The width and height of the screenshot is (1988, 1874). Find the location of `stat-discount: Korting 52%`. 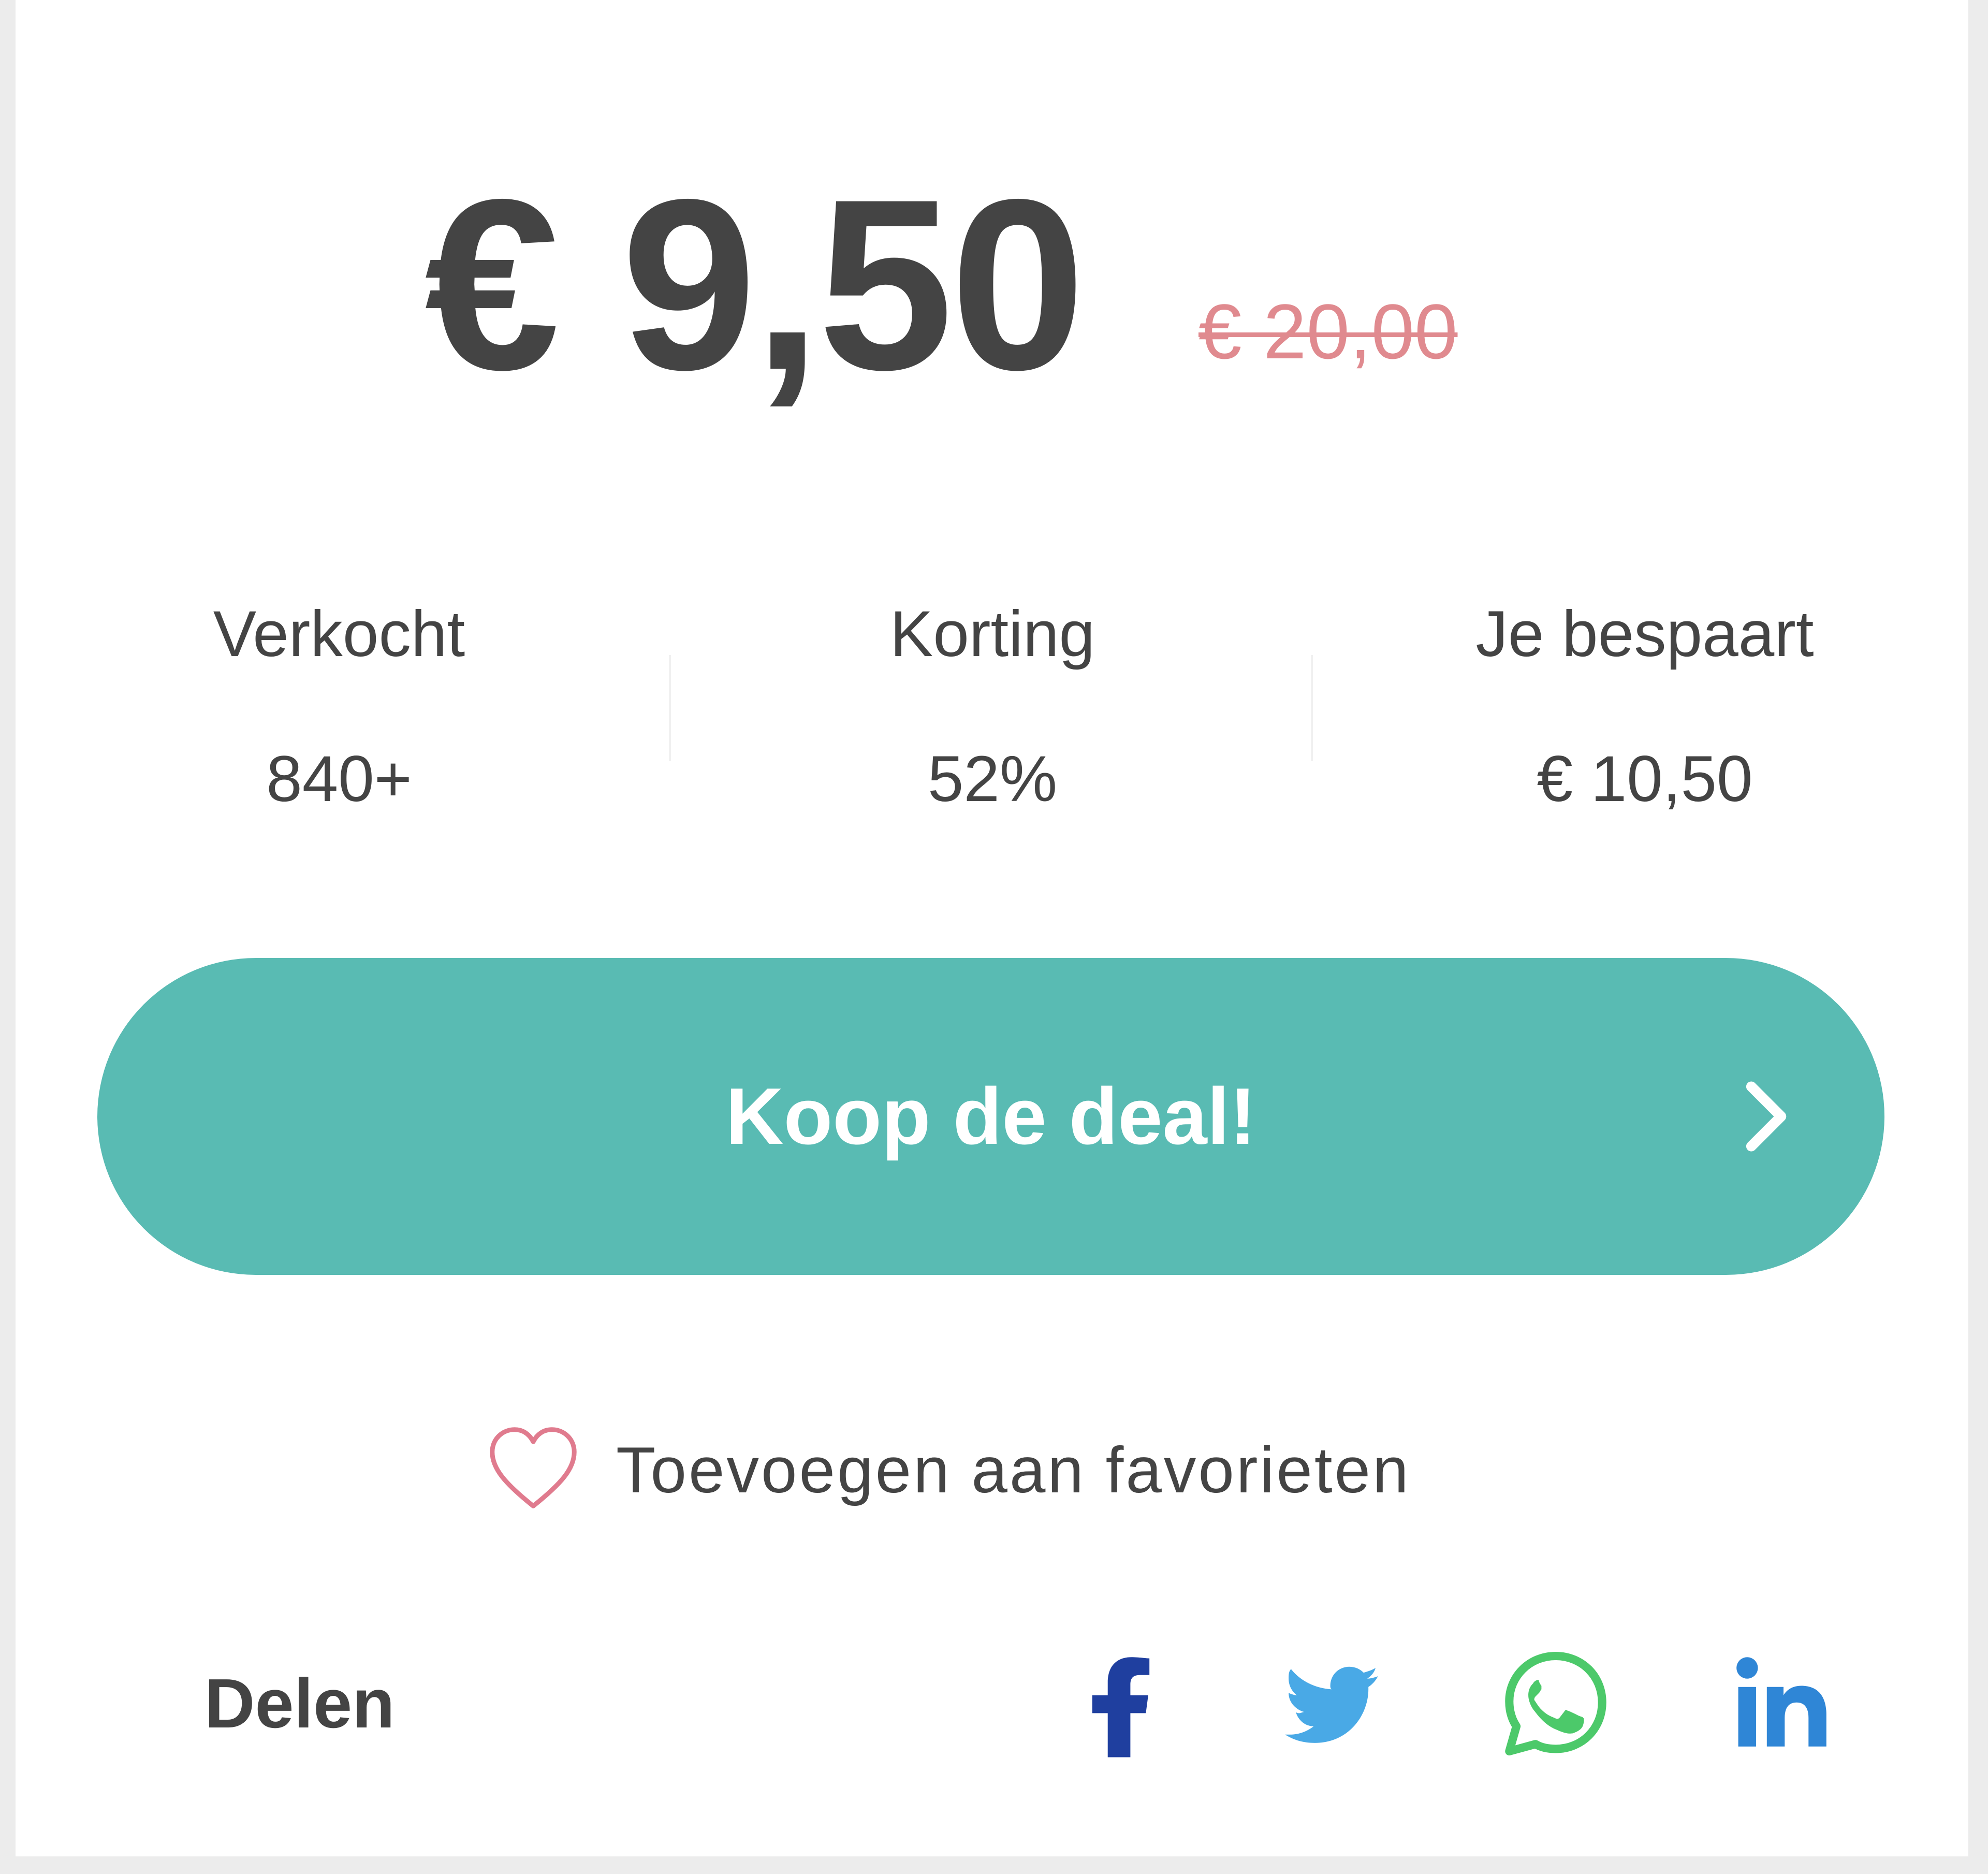

stat-discount: Korting 52% is located at coordinates (992, 714).